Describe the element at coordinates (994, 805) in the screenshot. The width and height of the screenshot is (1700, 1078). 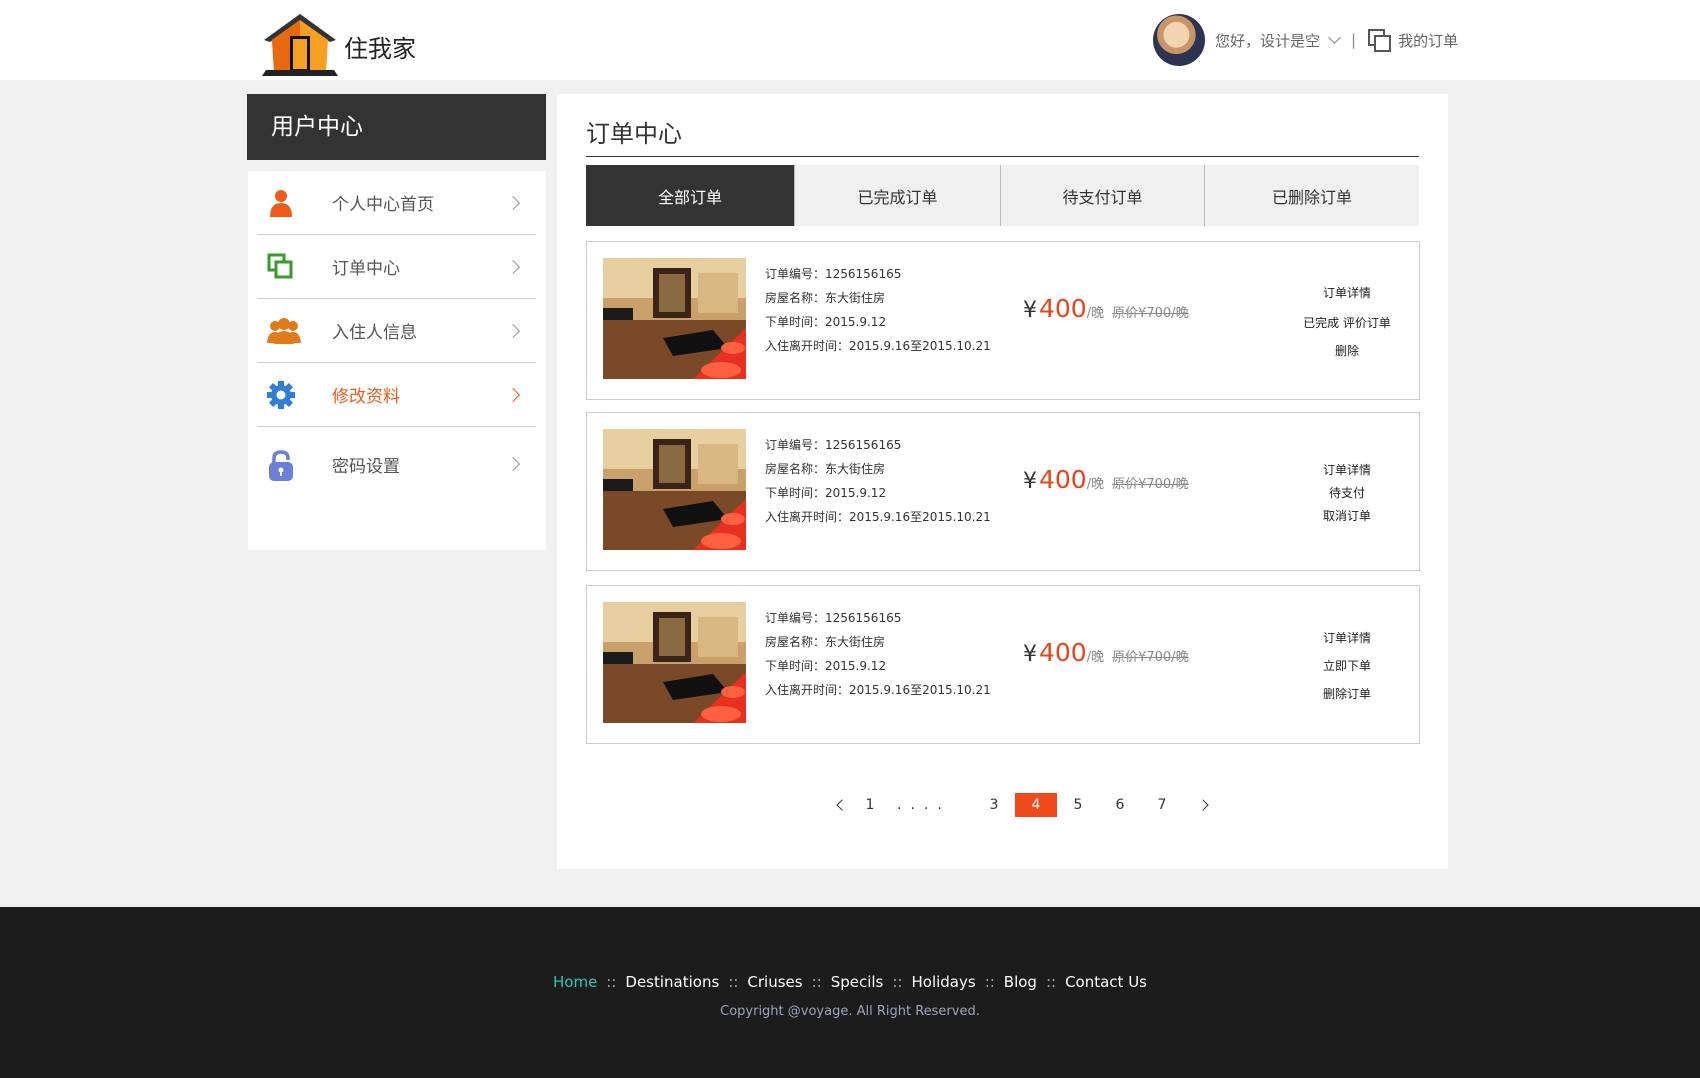
I see `page-button: 3` at that location.